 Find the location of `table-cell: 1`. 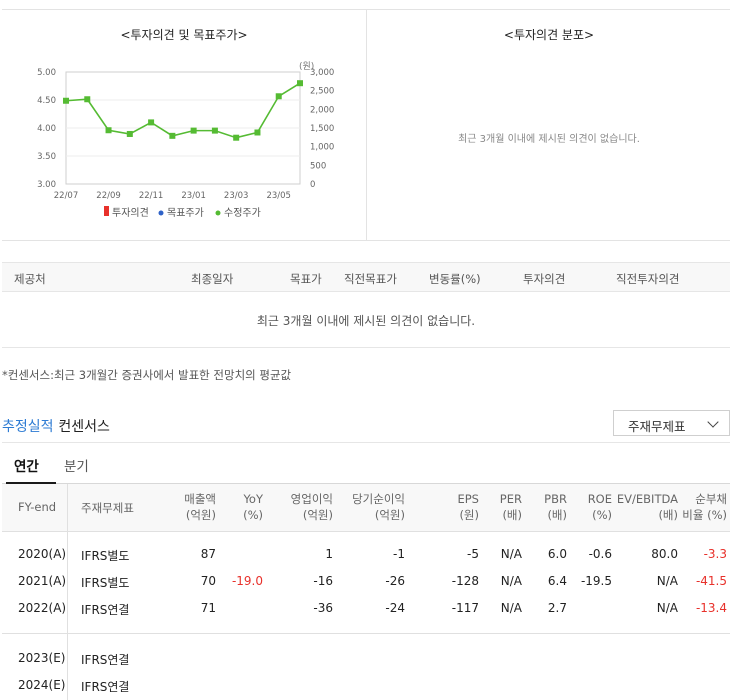

table-cell: 1 is located at coordinates (329, 554).